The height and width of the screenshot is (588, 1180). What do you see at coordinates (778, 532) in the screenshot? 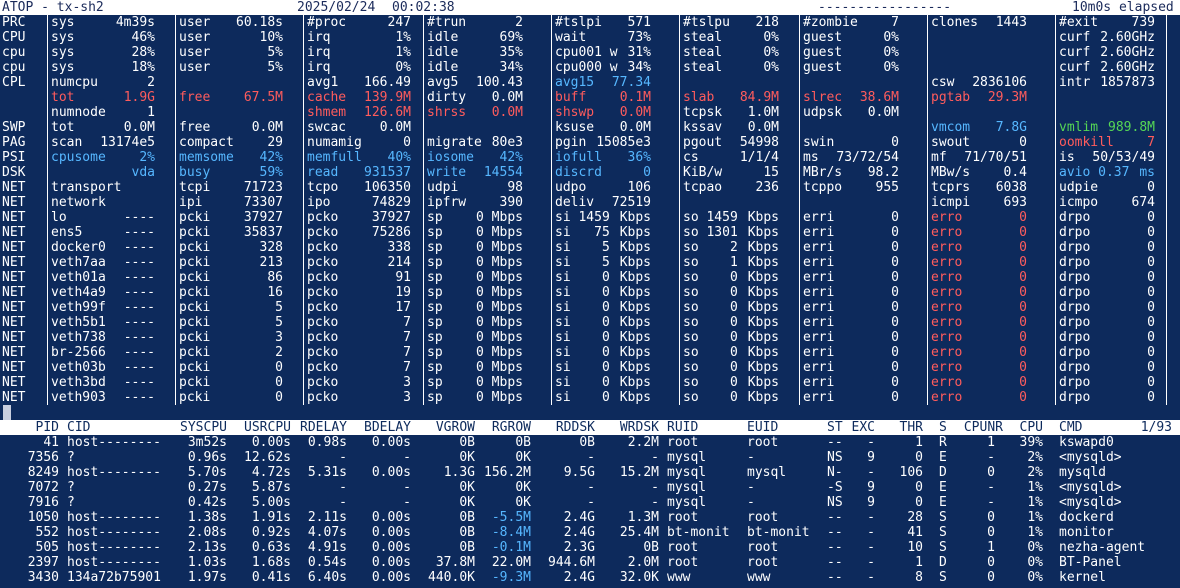
I see `process-cell: bt-monit` at bounding box center [778, 532].